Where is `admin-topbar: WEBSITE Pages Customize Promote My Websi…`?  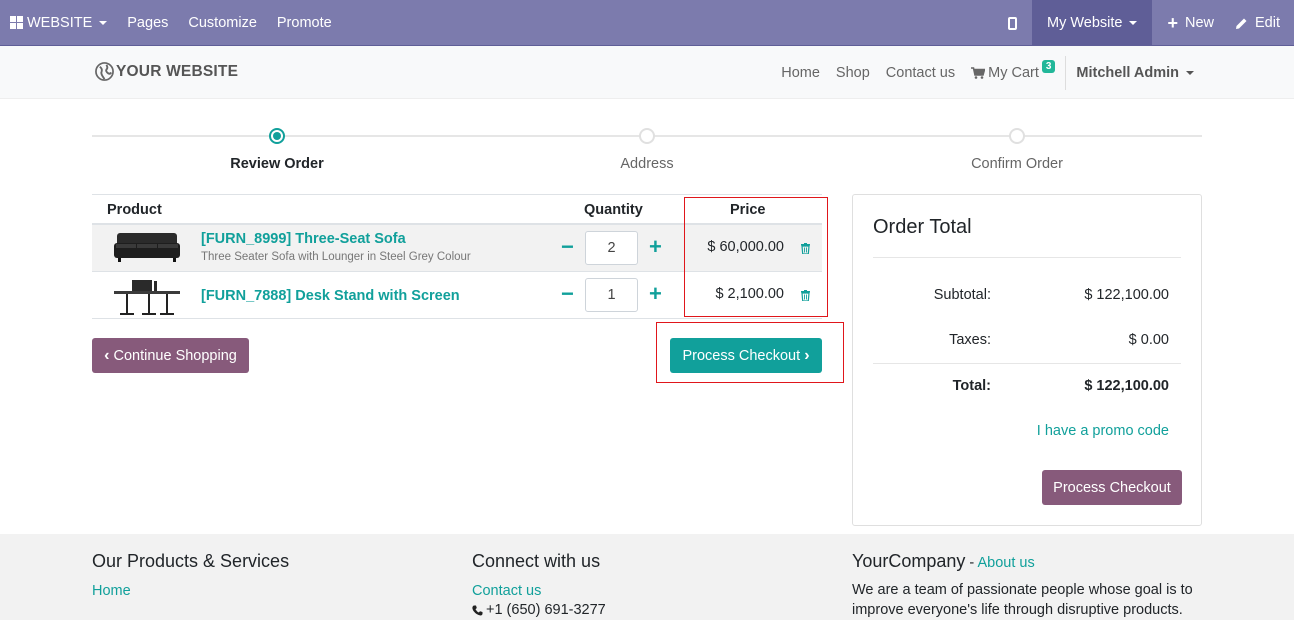
admin-topbar: WEBSITE Pages Customize Promote My Websi… is located at coordinates (647, 23).